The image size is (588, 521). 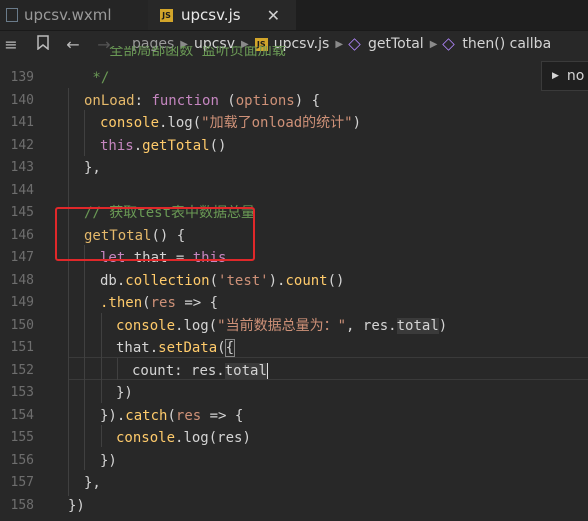 What do you see at coordinates (282, 325) in the screenshot?
I see `code-line: console.log("当前数据总量为：", res.total)` at bounding box center [282, 325].